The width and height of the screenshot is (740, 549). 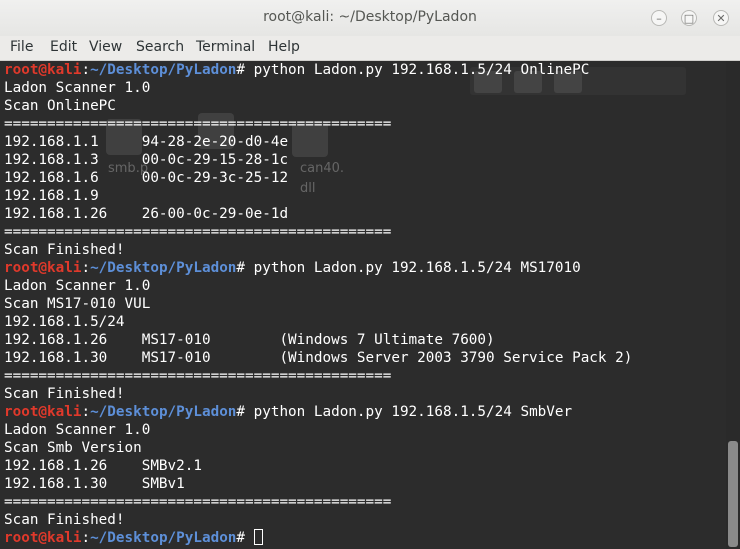 What do you see at coordinates (413, 412) in the screenshot?
I see `command-text: python Ladon.py 192.168.1.5/24 SmbVer` at bounding box center [413, 412].